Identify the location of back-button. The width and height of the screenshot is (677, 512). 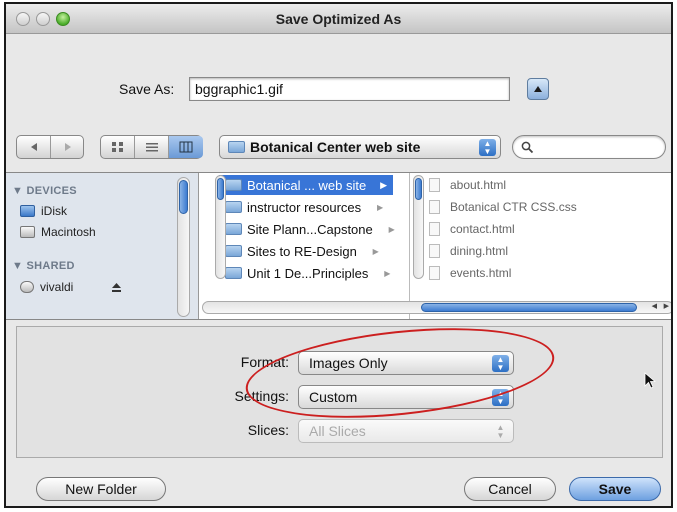
(34, 147).